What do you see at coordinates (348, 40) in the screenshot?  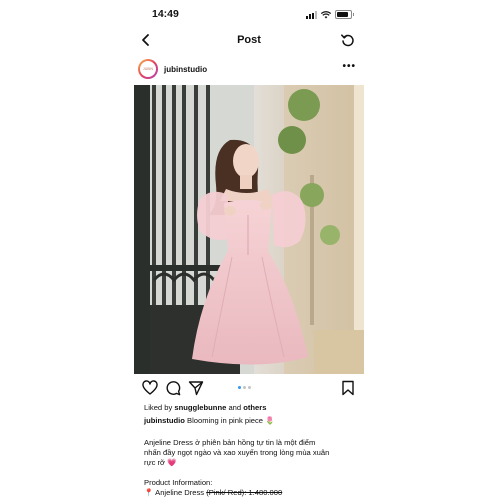 I see `refresh-icon` at bounding box center [348, 40].